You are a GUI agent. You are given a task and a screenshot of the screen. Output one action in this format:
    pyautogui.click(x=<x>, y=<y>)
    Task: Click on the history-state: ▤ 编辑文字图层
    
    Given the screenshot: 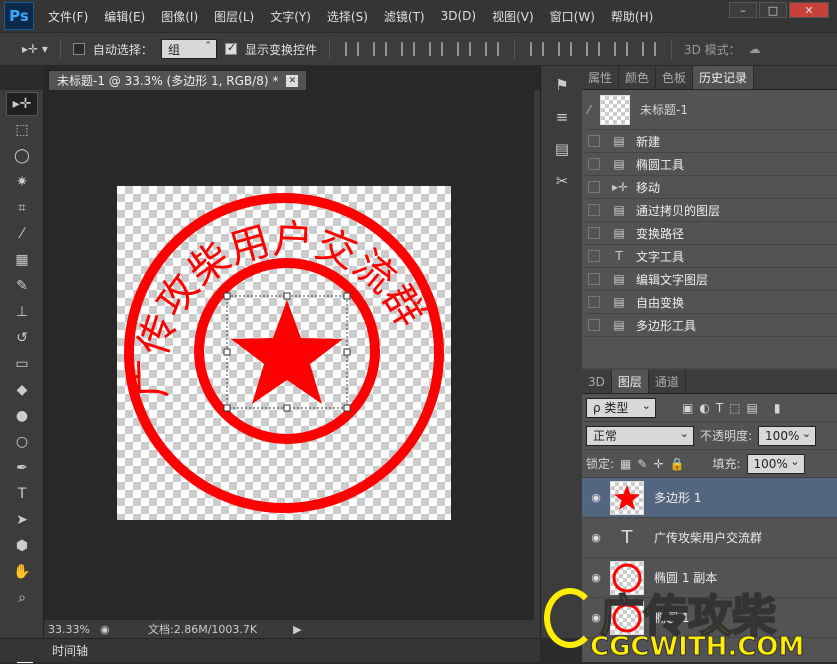 What is the action you would take?
    pyautogui.click(x=709, y=279)
    